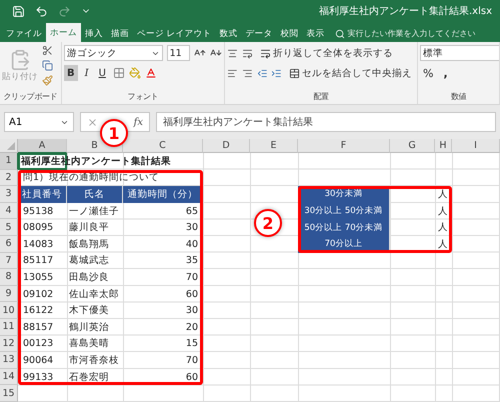  What do you see at coordinates (39, 122) in the screenshot?
I see `name-box: A1` at bounding box center [39, 122].